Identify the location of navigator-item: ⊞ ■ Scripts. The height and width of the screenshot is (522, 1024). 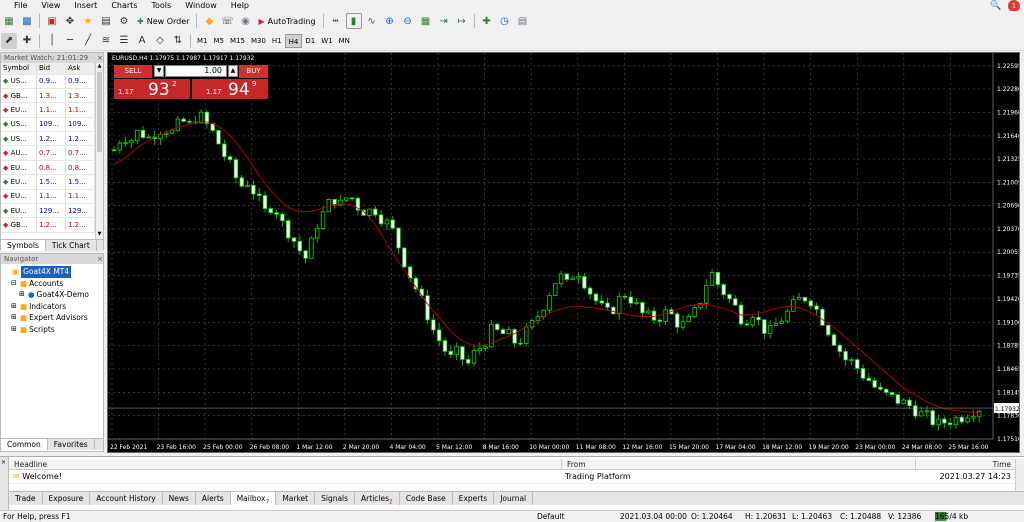
(52, 330).